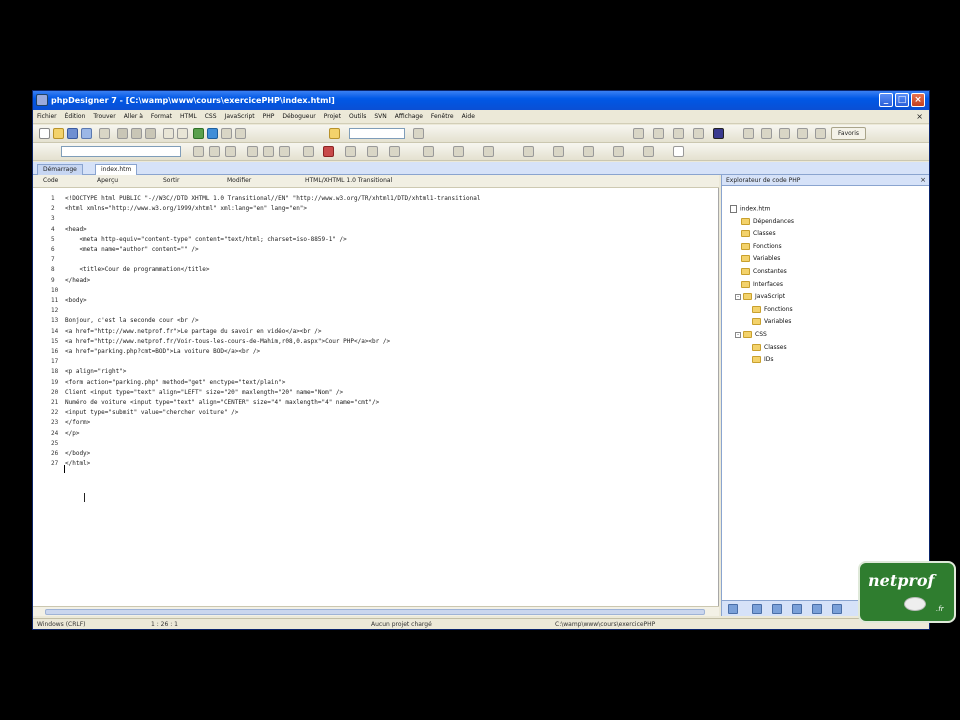  What do you see at coordinates (357, 115) in the screenshot?
I see `menu-item: Outils` at bounding box center [357, 115].